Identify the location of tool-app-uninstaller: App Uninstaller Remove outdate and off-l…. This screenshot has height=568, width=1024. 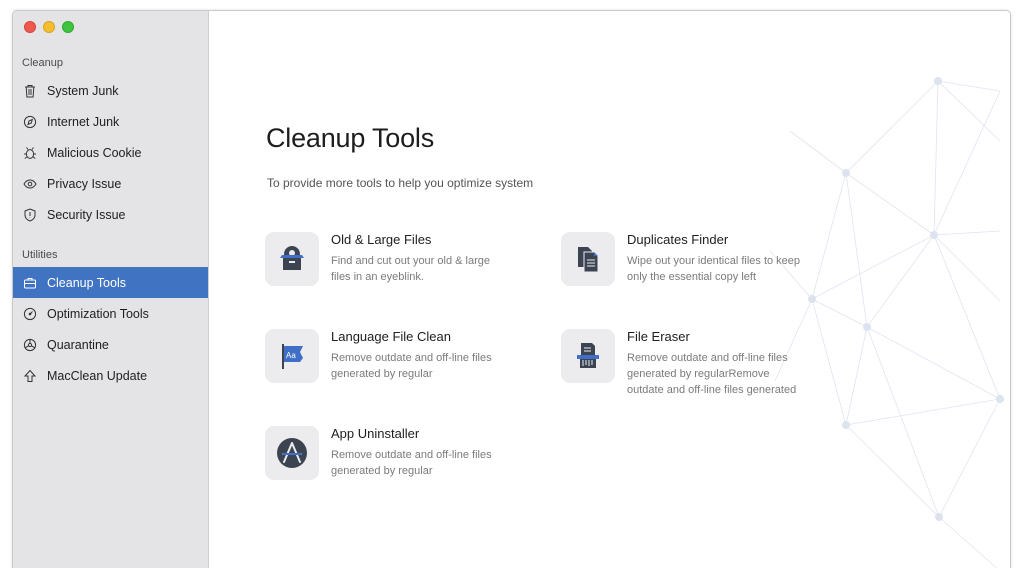
(385, 453).